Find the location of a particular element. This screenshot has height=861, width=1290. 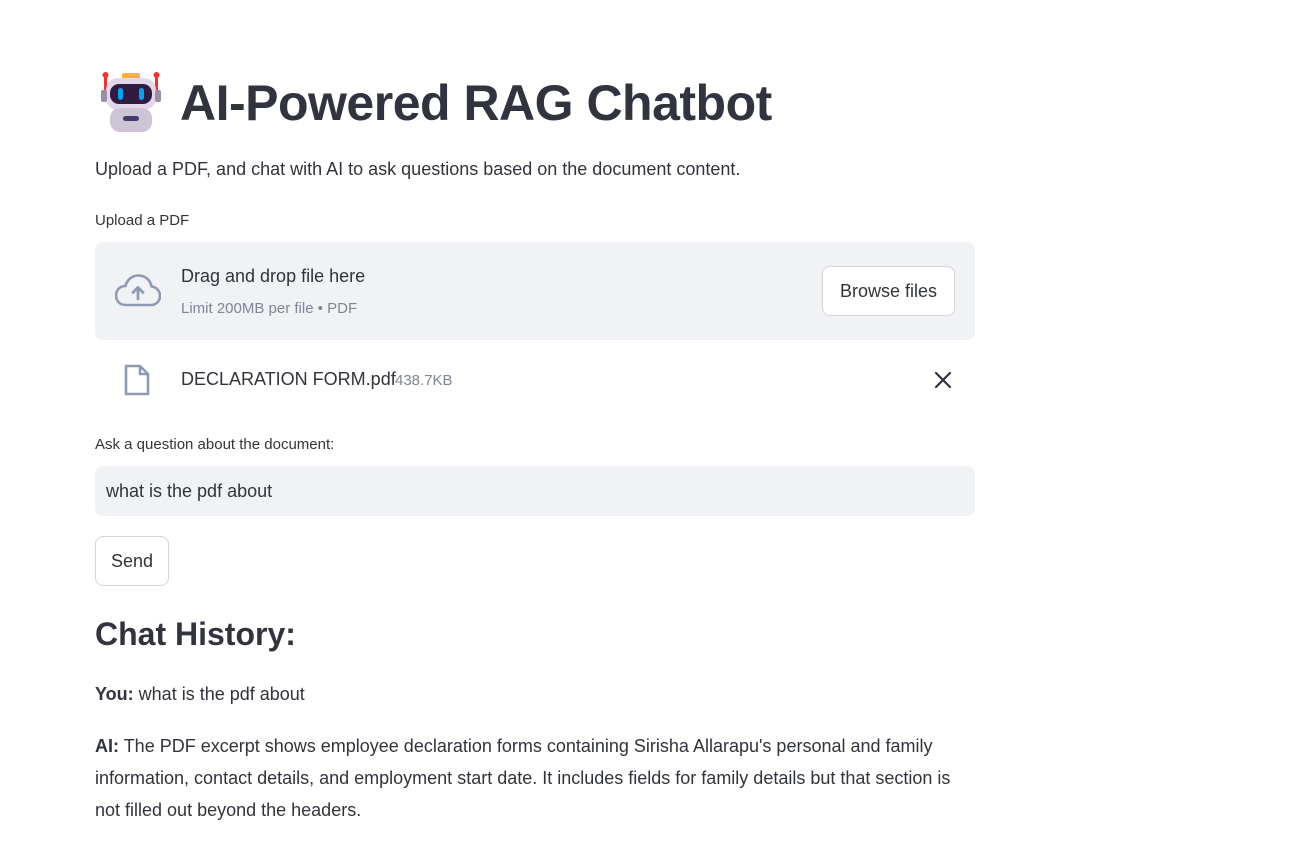

chat-message-user: You: what is the pdf about is located at coordinates (535, 694).